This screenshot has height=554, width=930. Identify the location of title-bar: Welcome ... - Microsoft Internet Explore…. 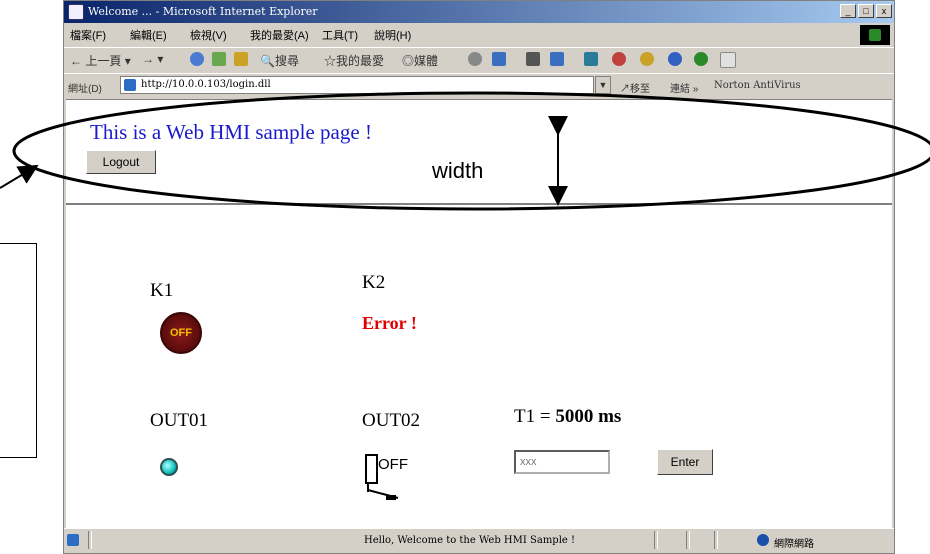
(479, 12).